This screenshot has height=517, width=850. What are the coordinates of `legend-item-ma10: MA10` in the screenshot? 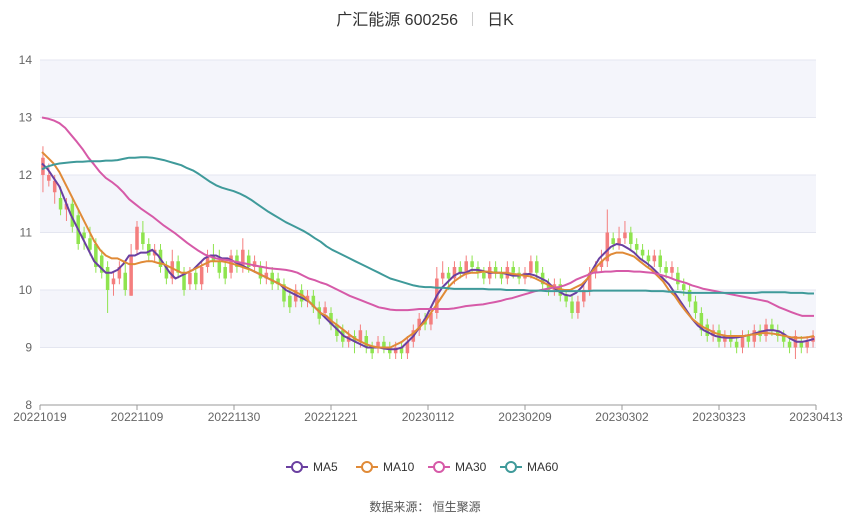 It's located at (385, 467).